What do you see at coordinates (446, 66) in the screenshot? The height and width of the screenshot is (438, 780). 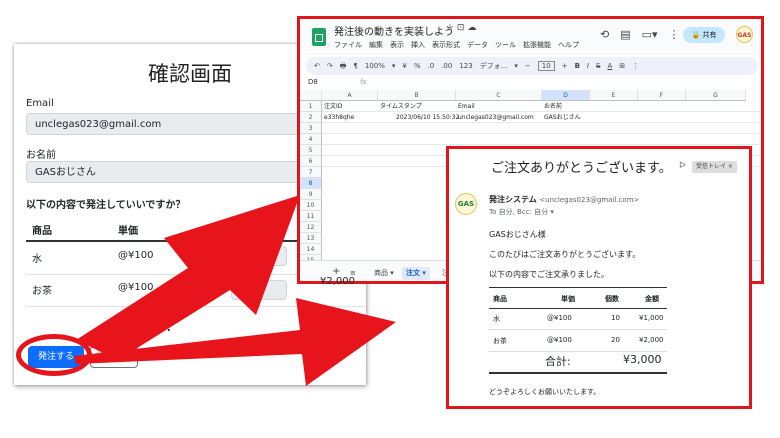 I see `increase-decimal-button: .00` at bounding box center [446, 66].